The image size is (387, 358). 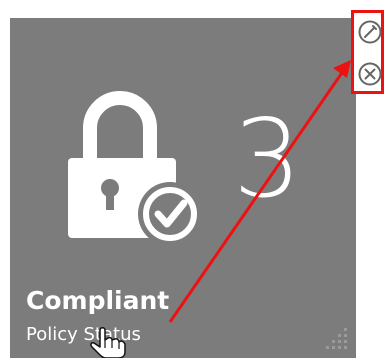 What do you see at coordinates (367, 52) in the screenshot?
I see `tile-actions-highlight` at bounding box center [367, 52].